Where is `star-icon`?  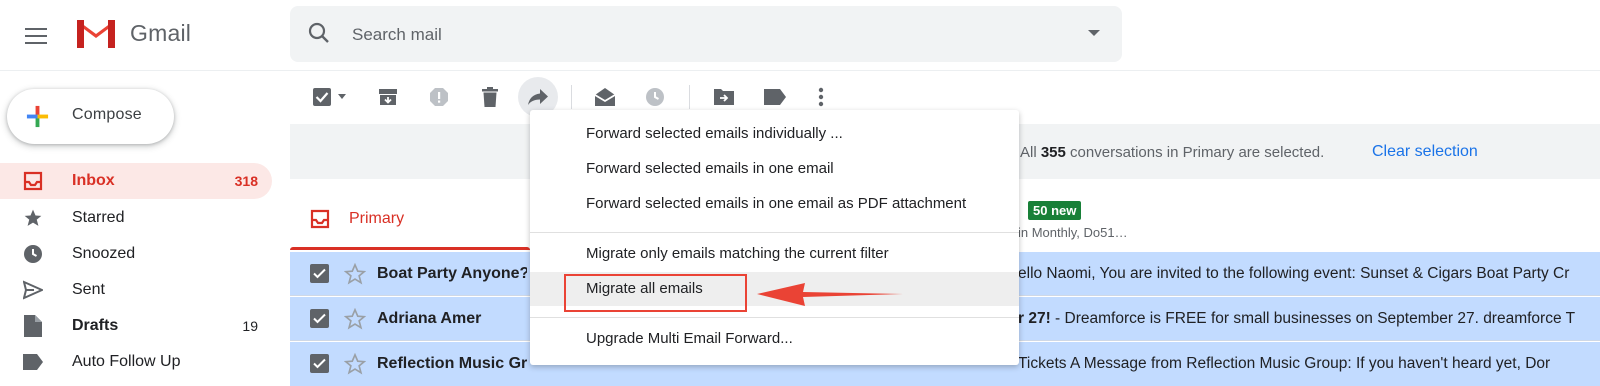 star-icon is located at coordinates (33, 218).